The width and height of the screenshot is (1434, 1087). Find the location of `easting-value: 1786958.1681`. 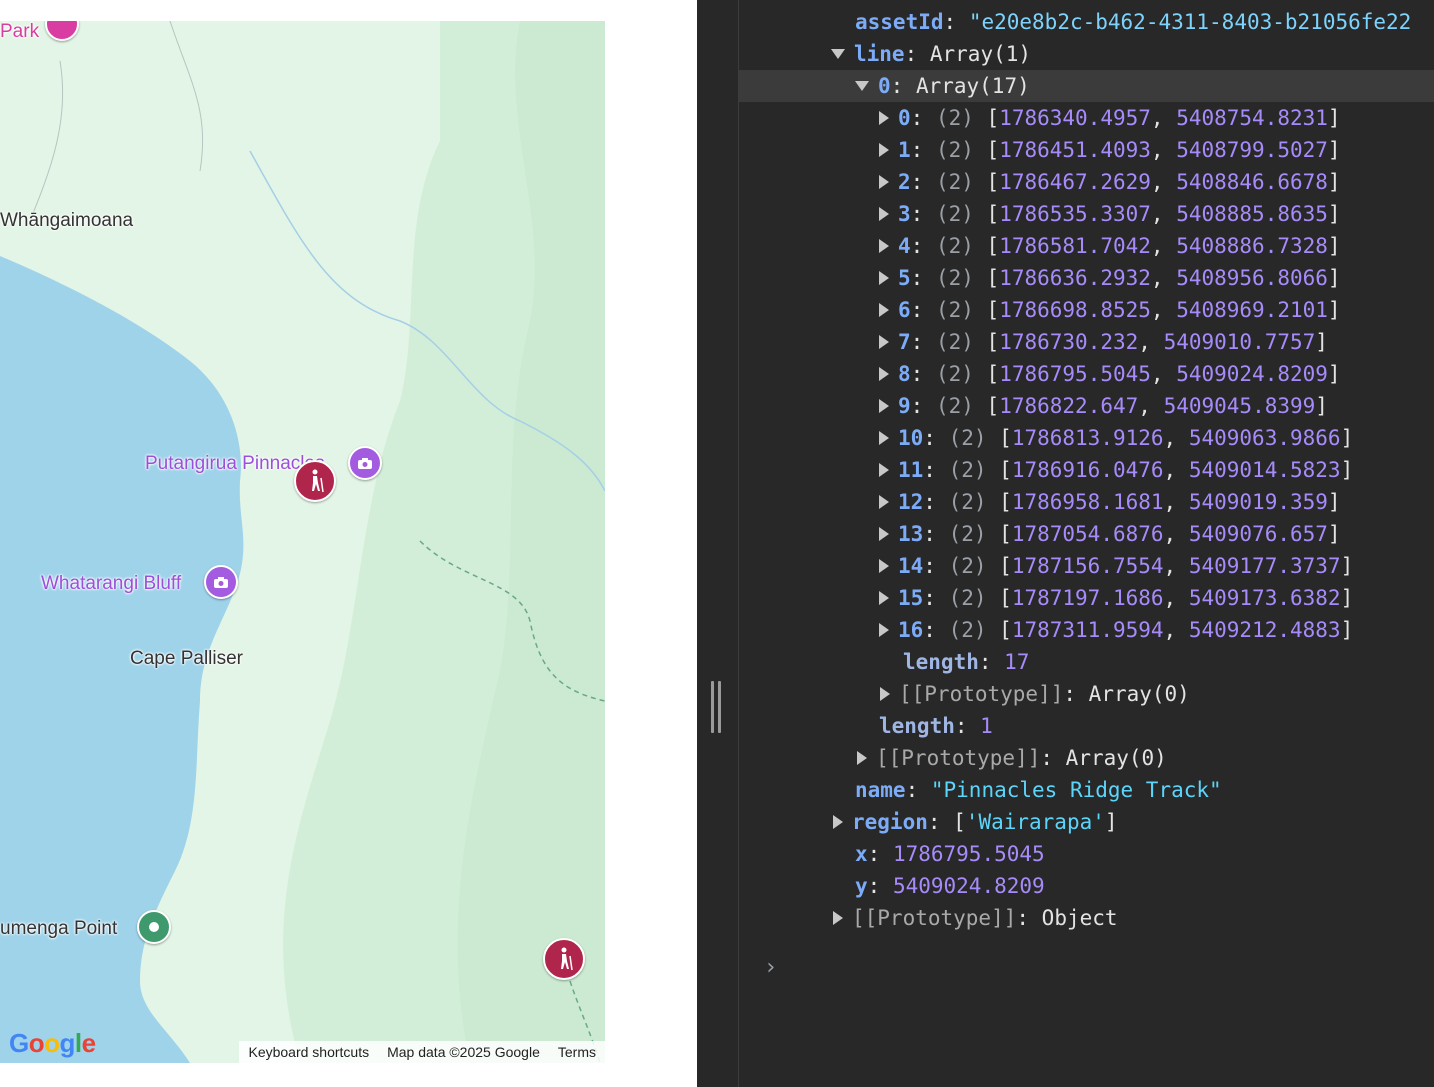

easting-value: 1786958.1681 is located at coordinates (1087, 502).